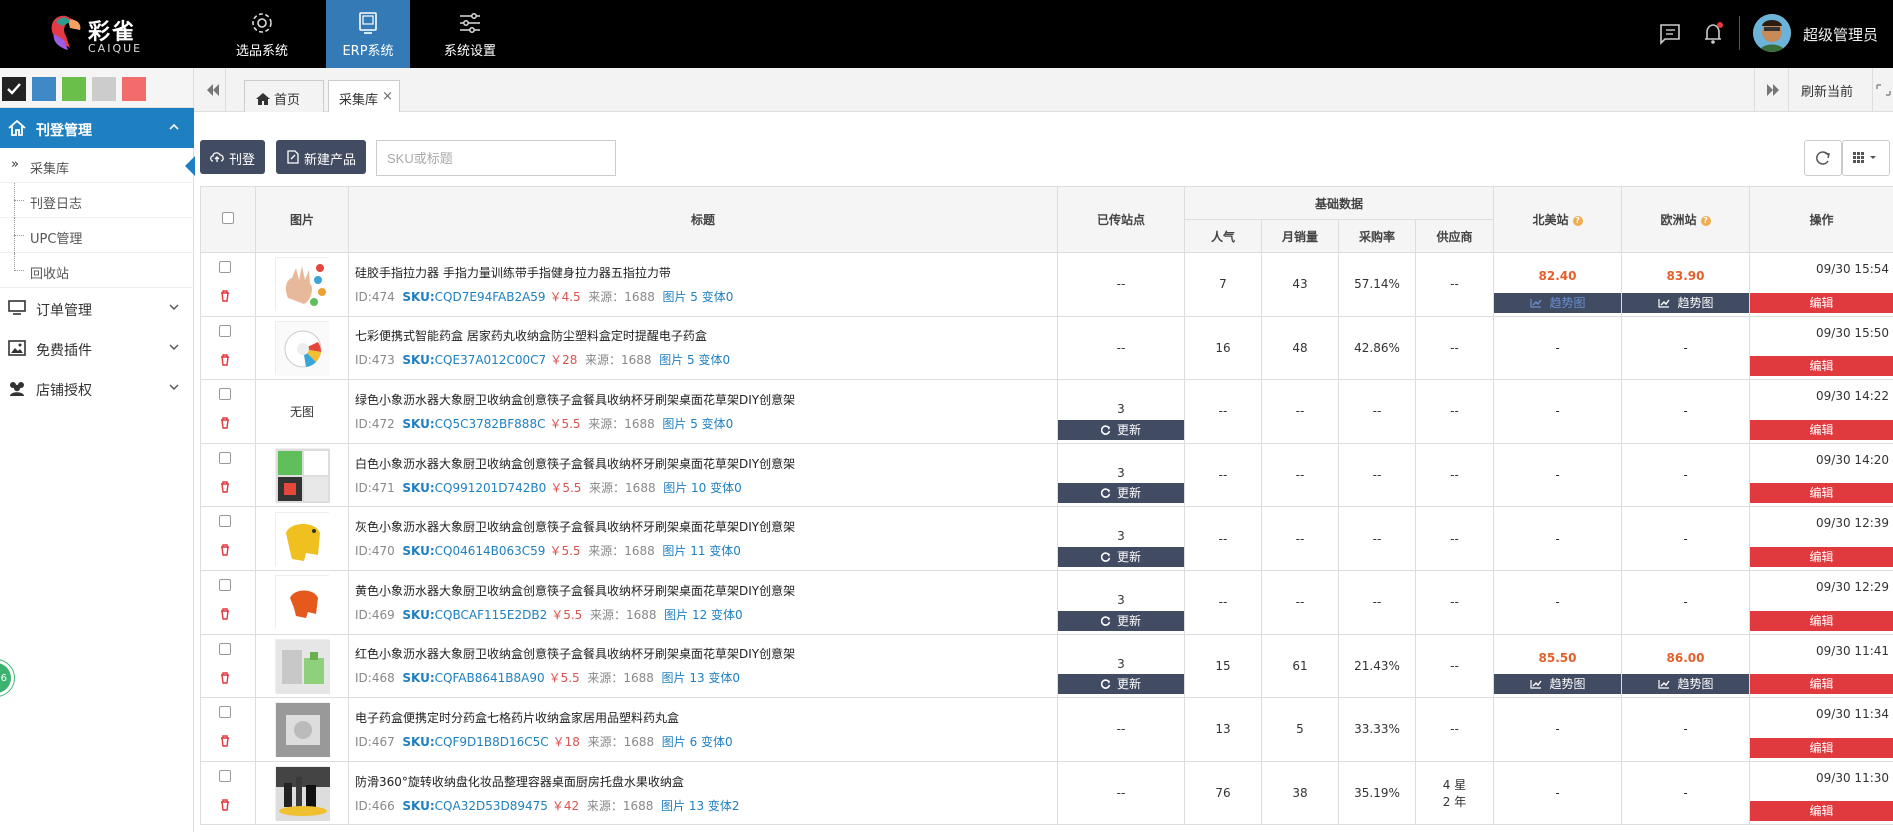 This screenshot has height=832, width=1893. I want to click on swatch-grey, so click(104, 89).